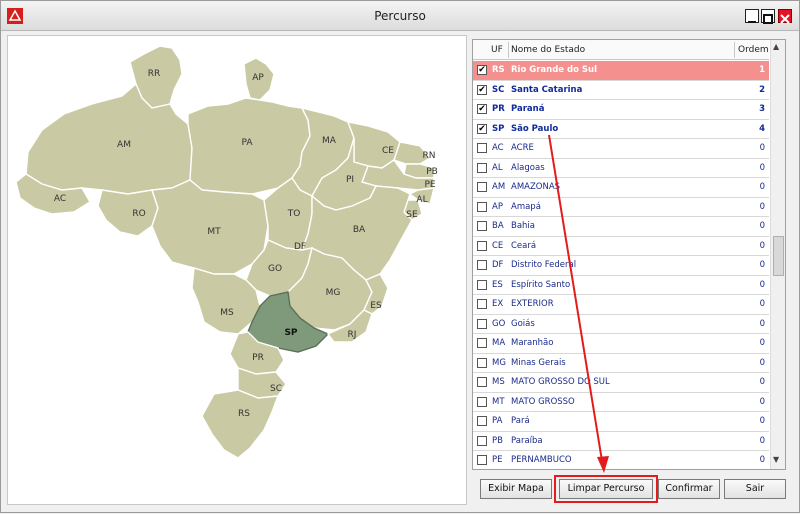 Image resolution: width=800 pixels, height=514 pixels. I want to click on label-pr: PR, so click(258, 358).